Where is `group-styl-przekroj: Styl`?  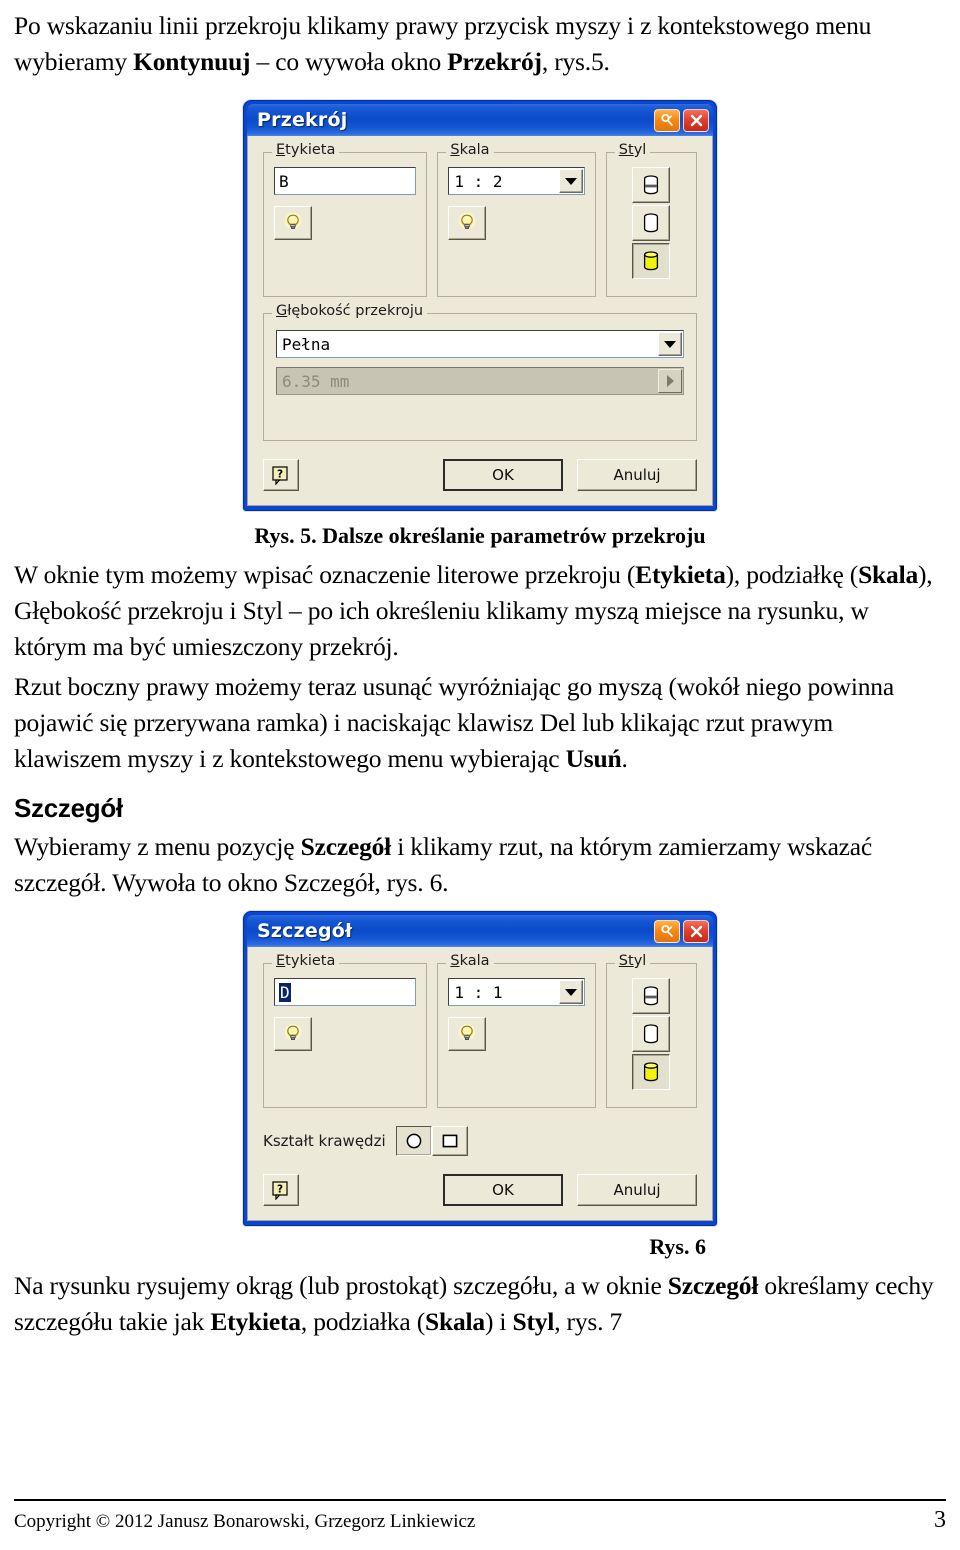 group-styl-przekroj: Styl is located at coordinates (651, 219).